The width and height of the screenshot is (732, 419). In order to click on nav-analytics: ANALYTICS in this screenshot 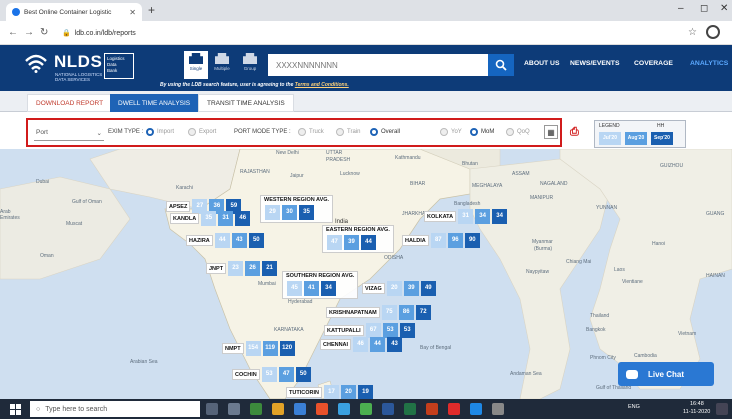, I will do `click(709, 63)`.